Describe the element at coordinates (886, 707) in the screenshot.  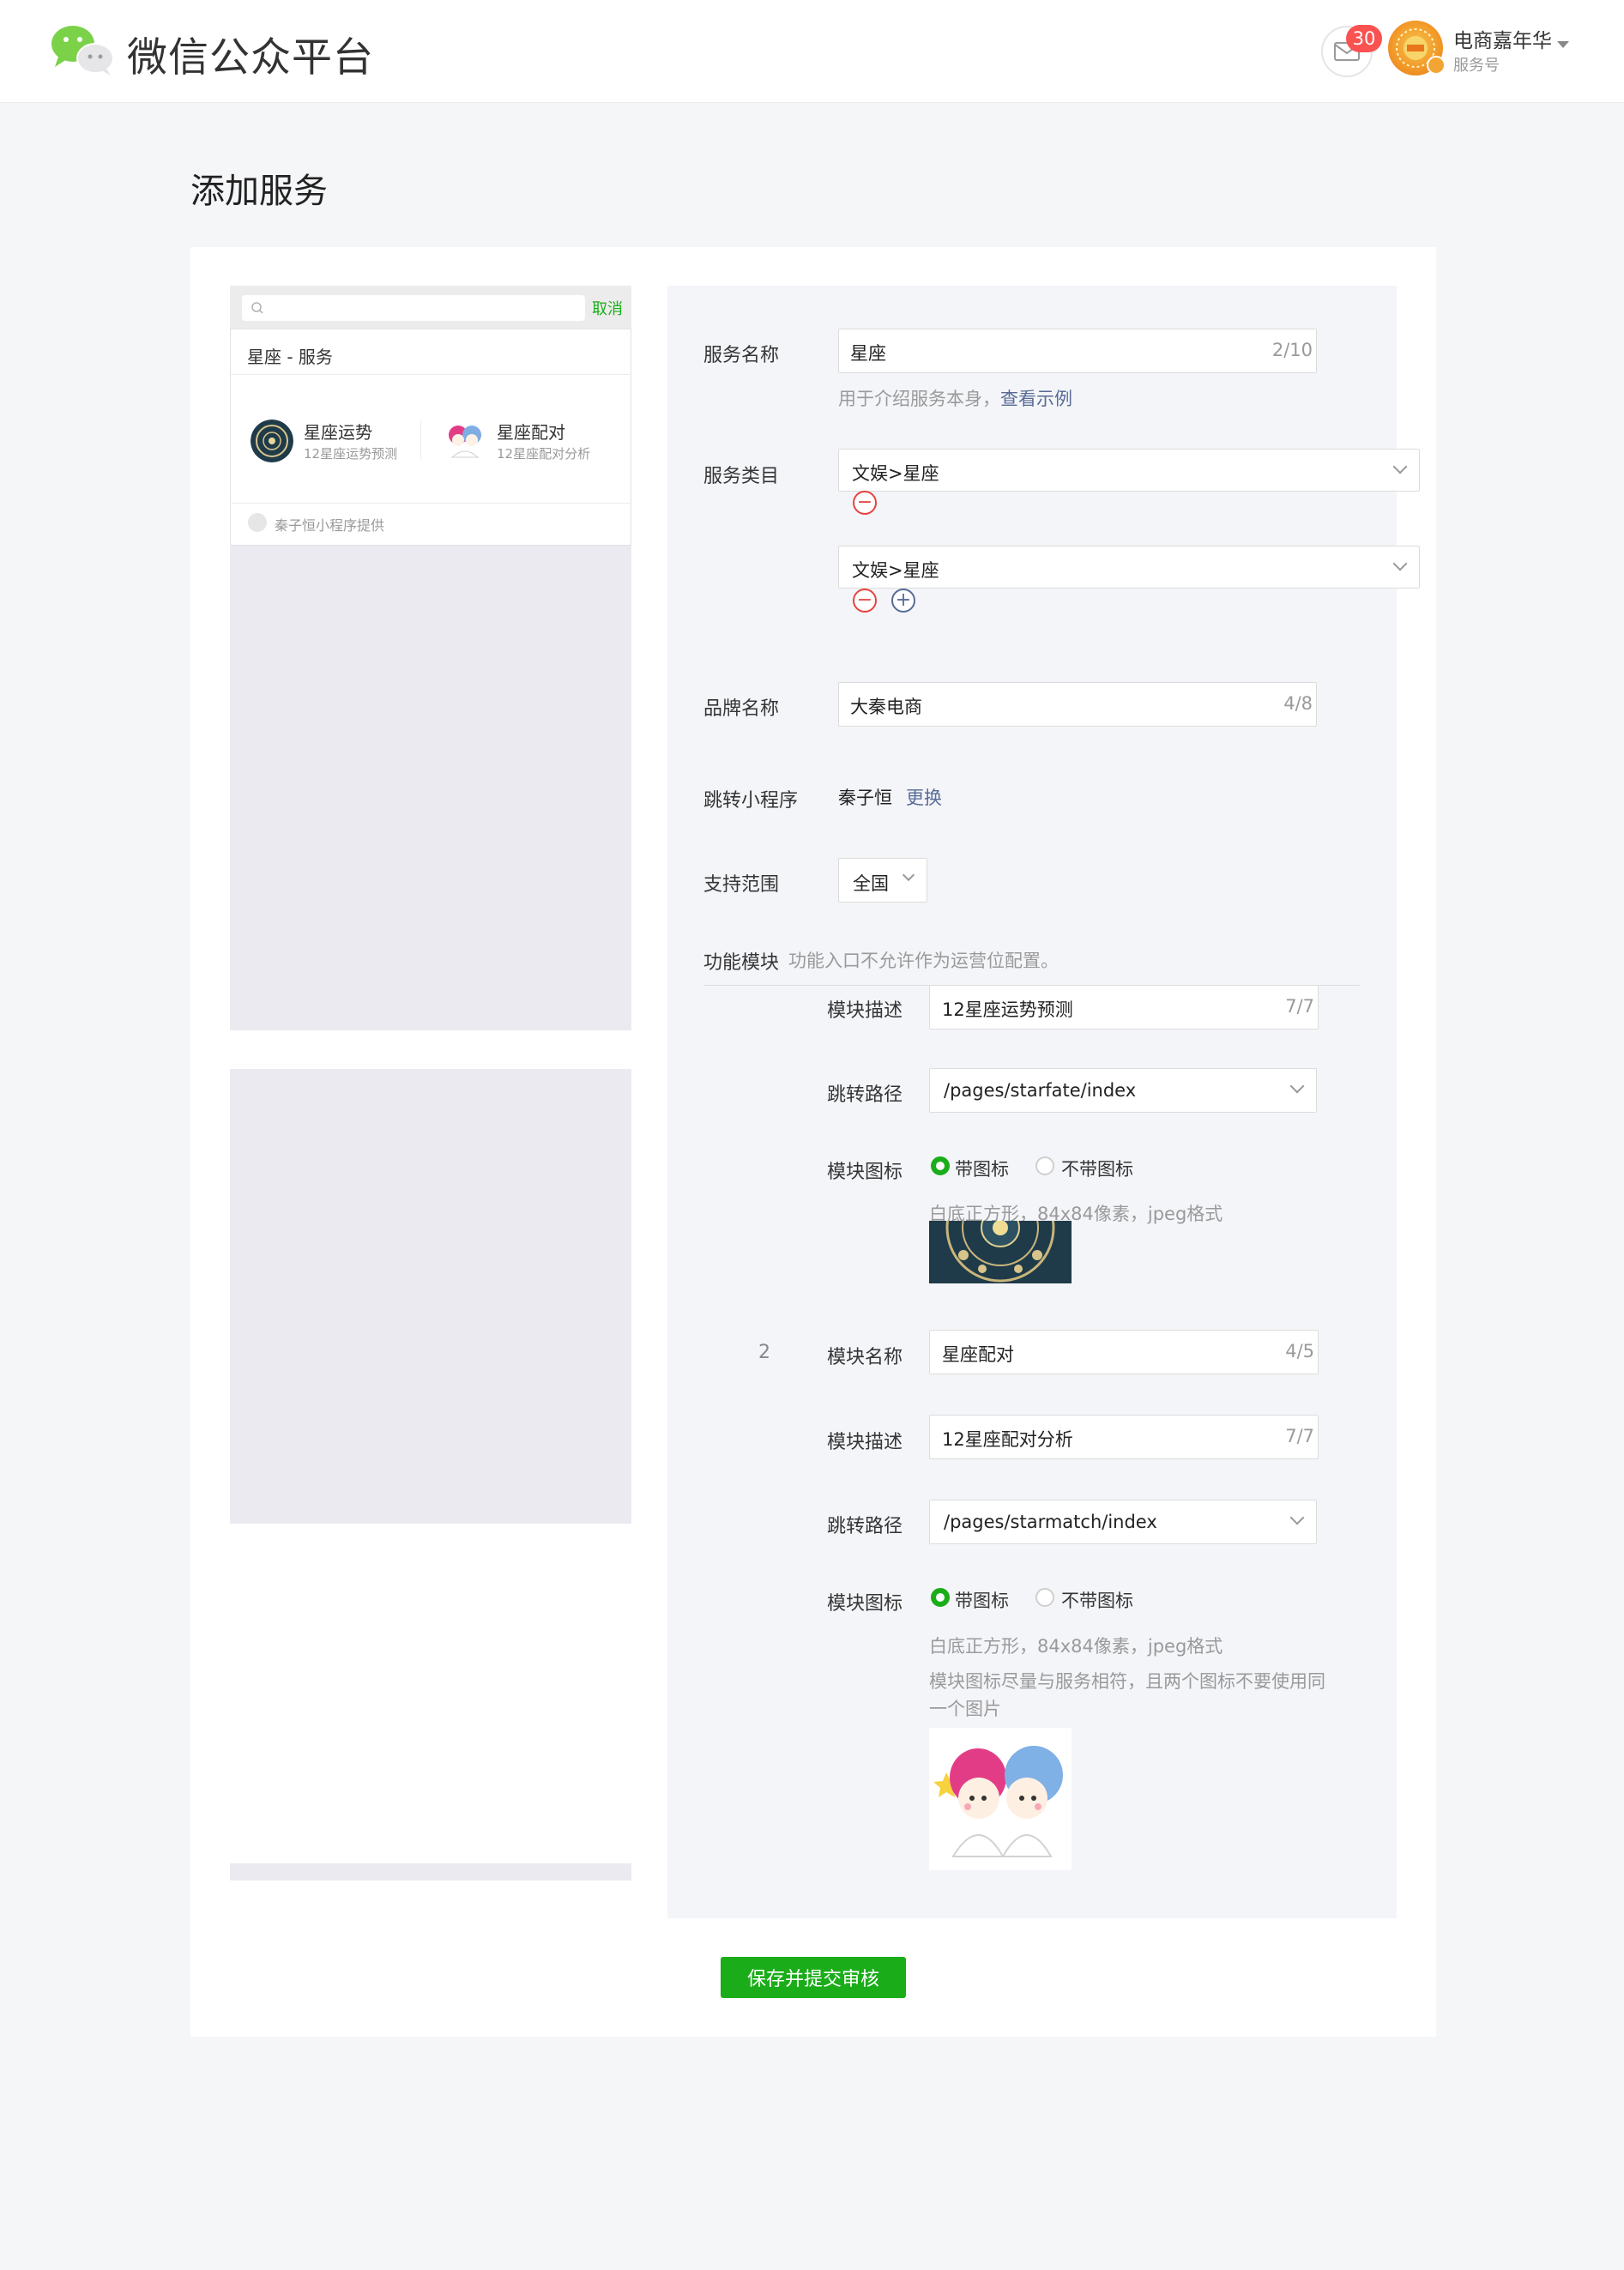
I see `brand-value: 大秦电商` at that location.